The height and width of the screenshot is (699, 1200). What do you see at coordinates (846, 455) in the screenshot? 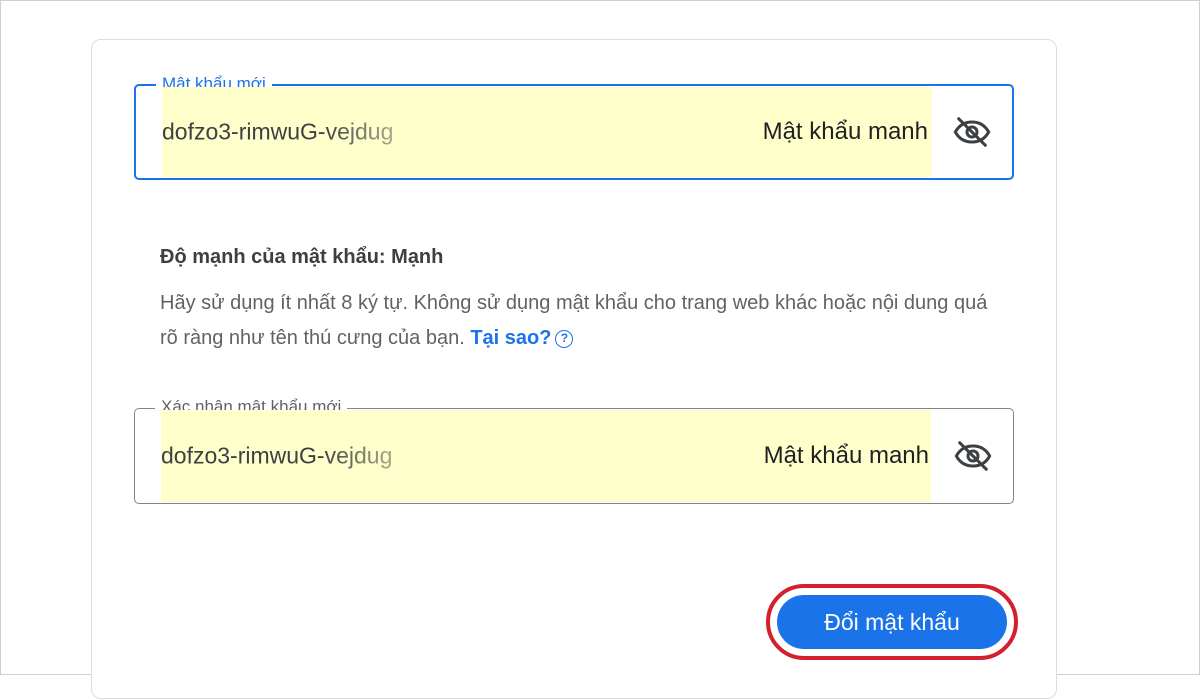
I see `confirm-password-strength-tag: Mật khẩu manh` at bounding box center [846, 455].